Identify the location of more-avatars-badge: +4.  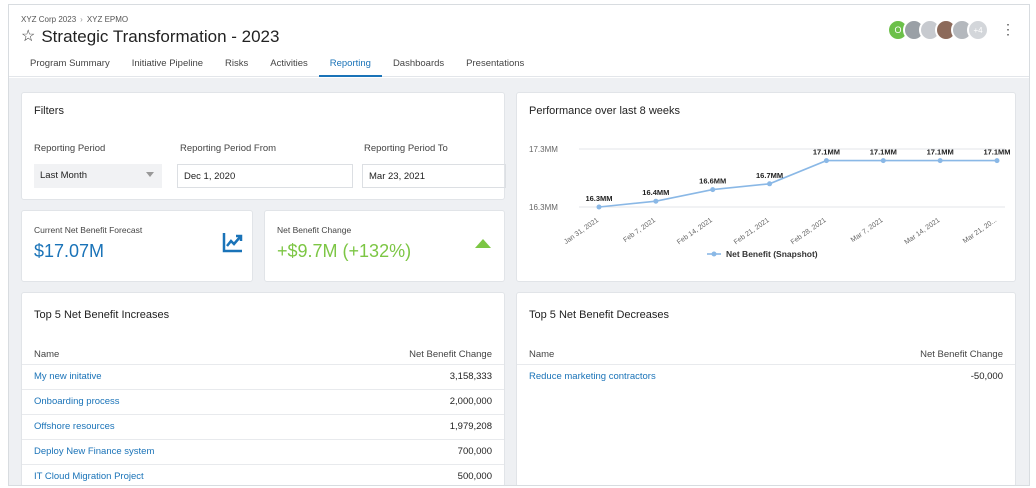
(978, 30).